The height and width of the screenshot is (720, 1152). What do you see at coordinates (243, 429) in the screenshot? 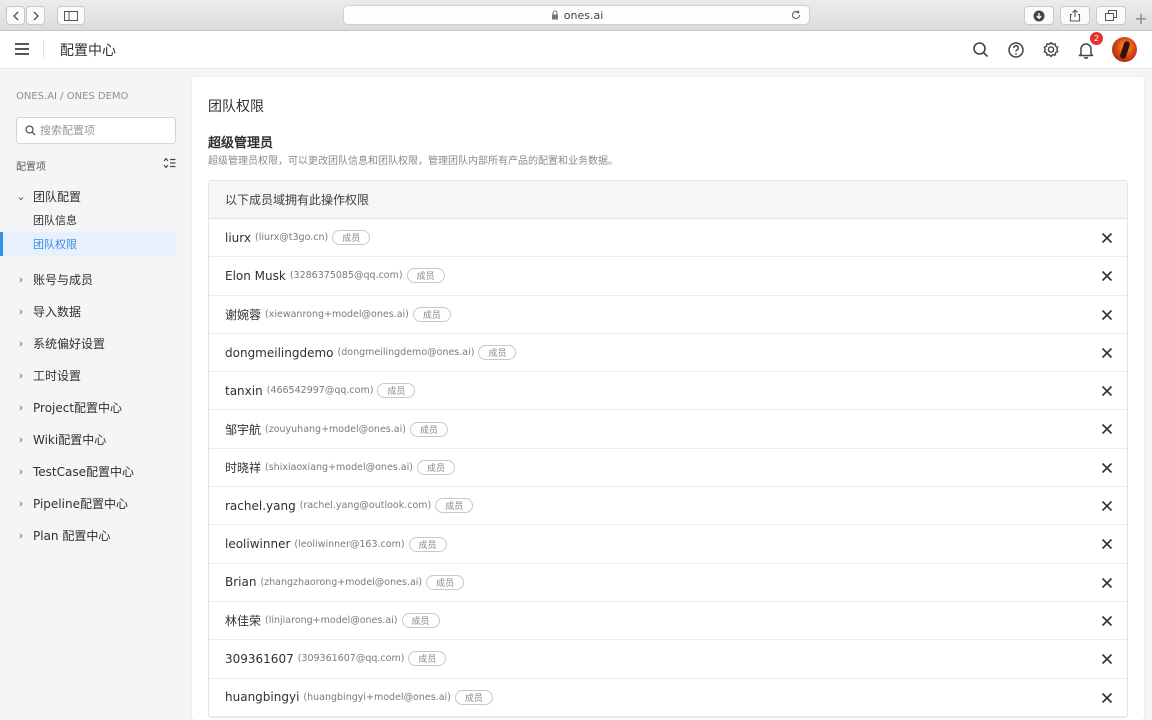
I see `member-name: 邹宇航` at bounding box center [243, 429].